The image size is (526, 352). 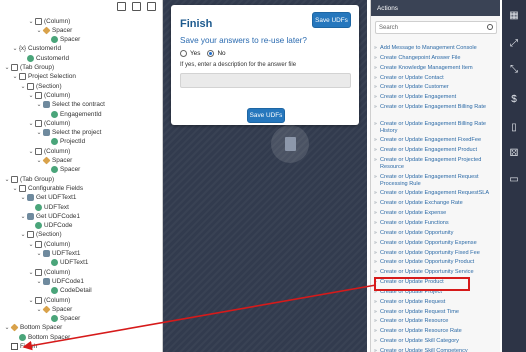 I want to click on action-item: » Create or Update Skill Competency, so click(x=436, y=350).